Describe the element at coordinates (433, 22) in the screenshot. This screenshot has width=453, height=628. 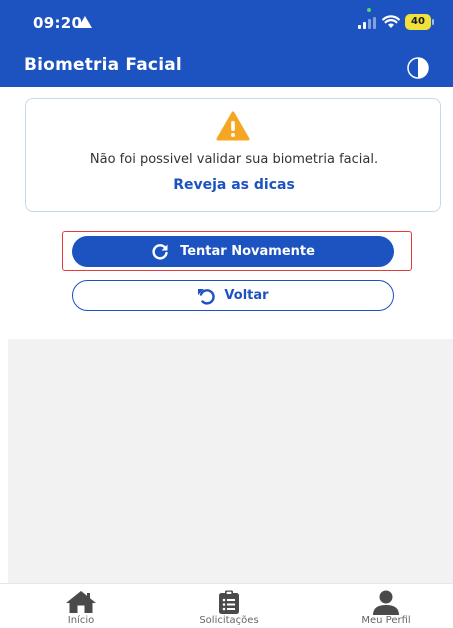
I see `battery-cap` at that location.